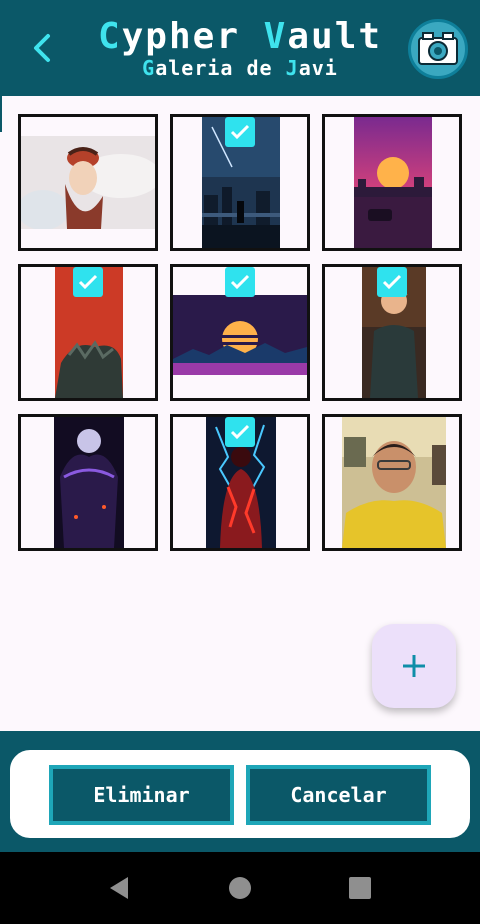 This screenshot has width=480, height=924. What do you see at coordinates (1, 114) in the screenshot?
I see `header-edge` at bounding box center [1, 114].